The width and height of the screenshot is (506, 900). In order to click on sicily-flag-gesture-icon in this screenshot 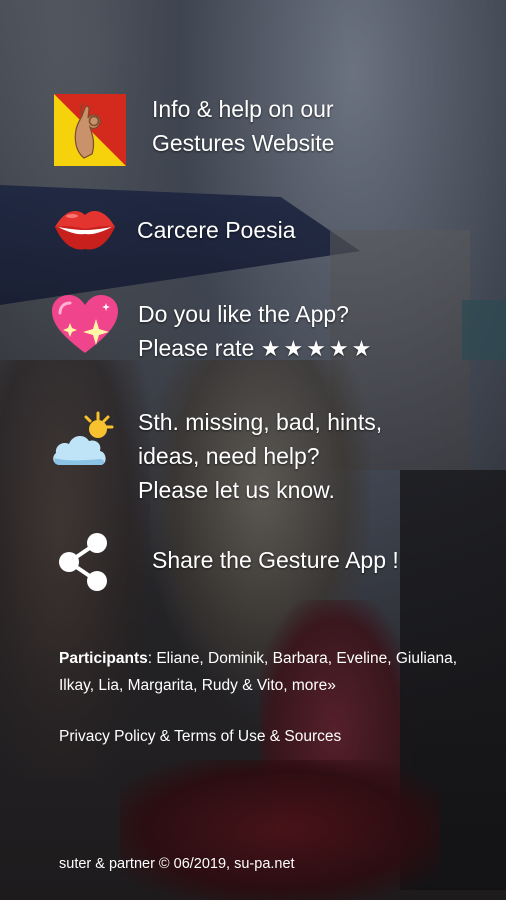, I will do `click(90, 130)`.